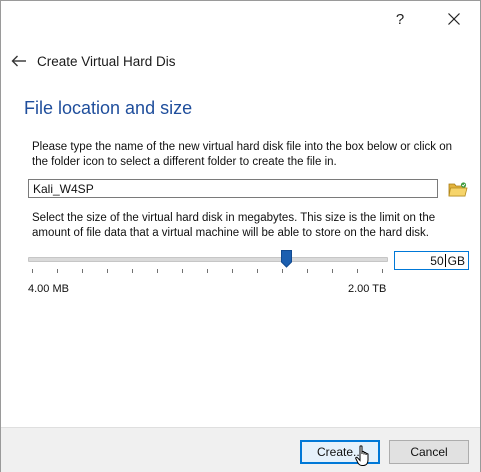  What do you see at coordinates (106, 61) in the screenshot?
I see `wizard-title: Create Virtual Hard Dis` at bounding box center [106, 61].